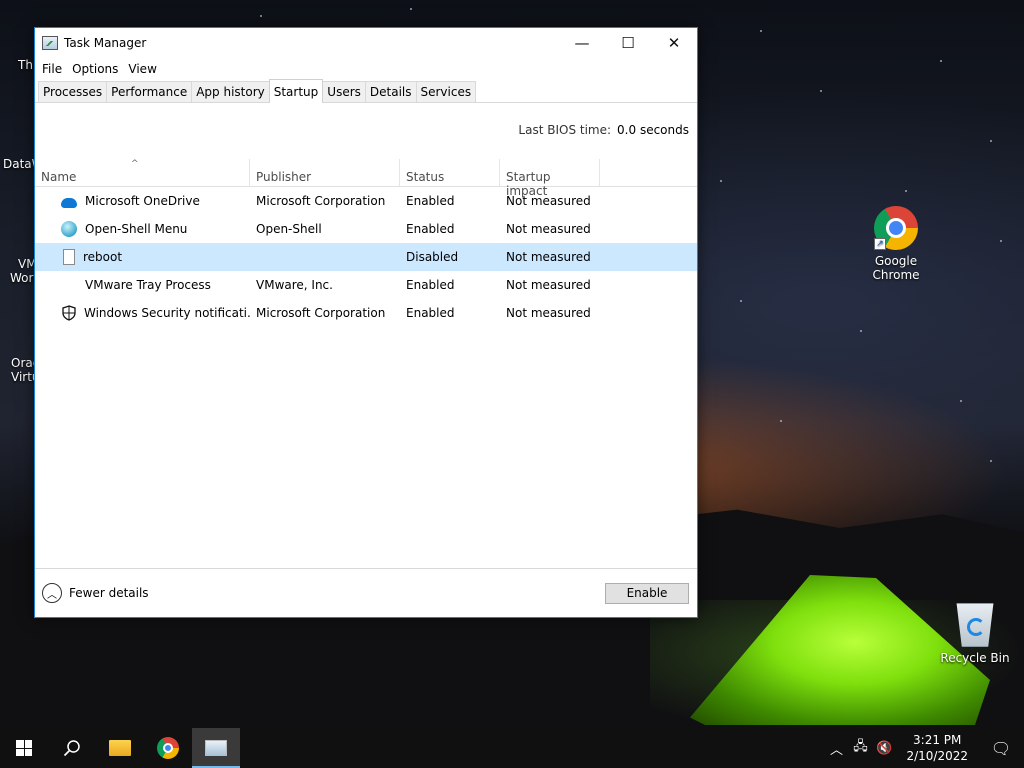 The image size is (1024, 768). What do you see at coordinates (135, 164) in the screenshot?
I see `sort-ascending-icon: ^` at bounding box center [135, 164].